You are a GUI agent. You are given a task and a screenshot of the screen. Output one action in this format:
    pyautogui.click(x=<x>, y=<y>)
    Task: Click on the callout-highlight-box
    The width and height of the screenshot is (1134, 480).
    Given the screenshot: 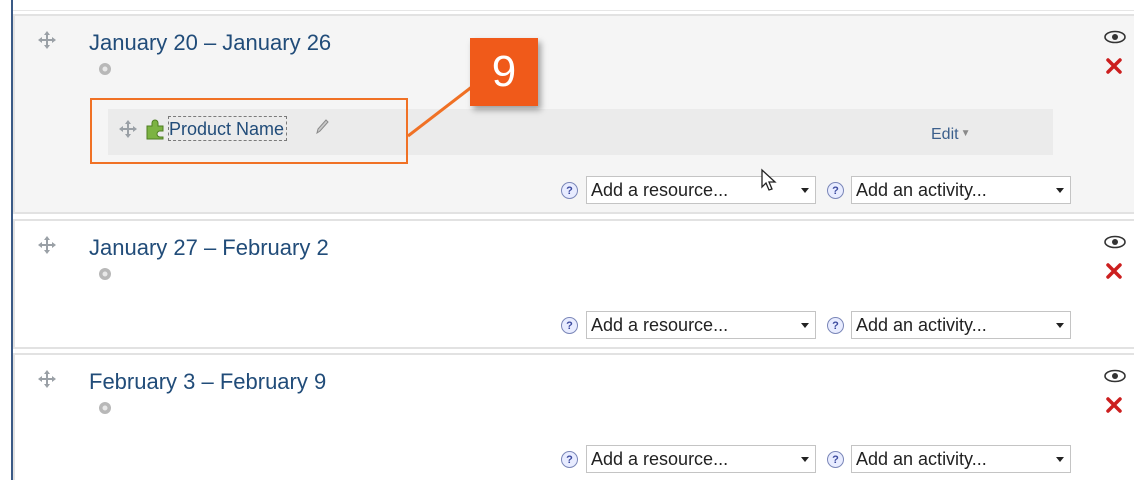 What is the action you would take?
    pyautogui.click(x=249, y=131)
    